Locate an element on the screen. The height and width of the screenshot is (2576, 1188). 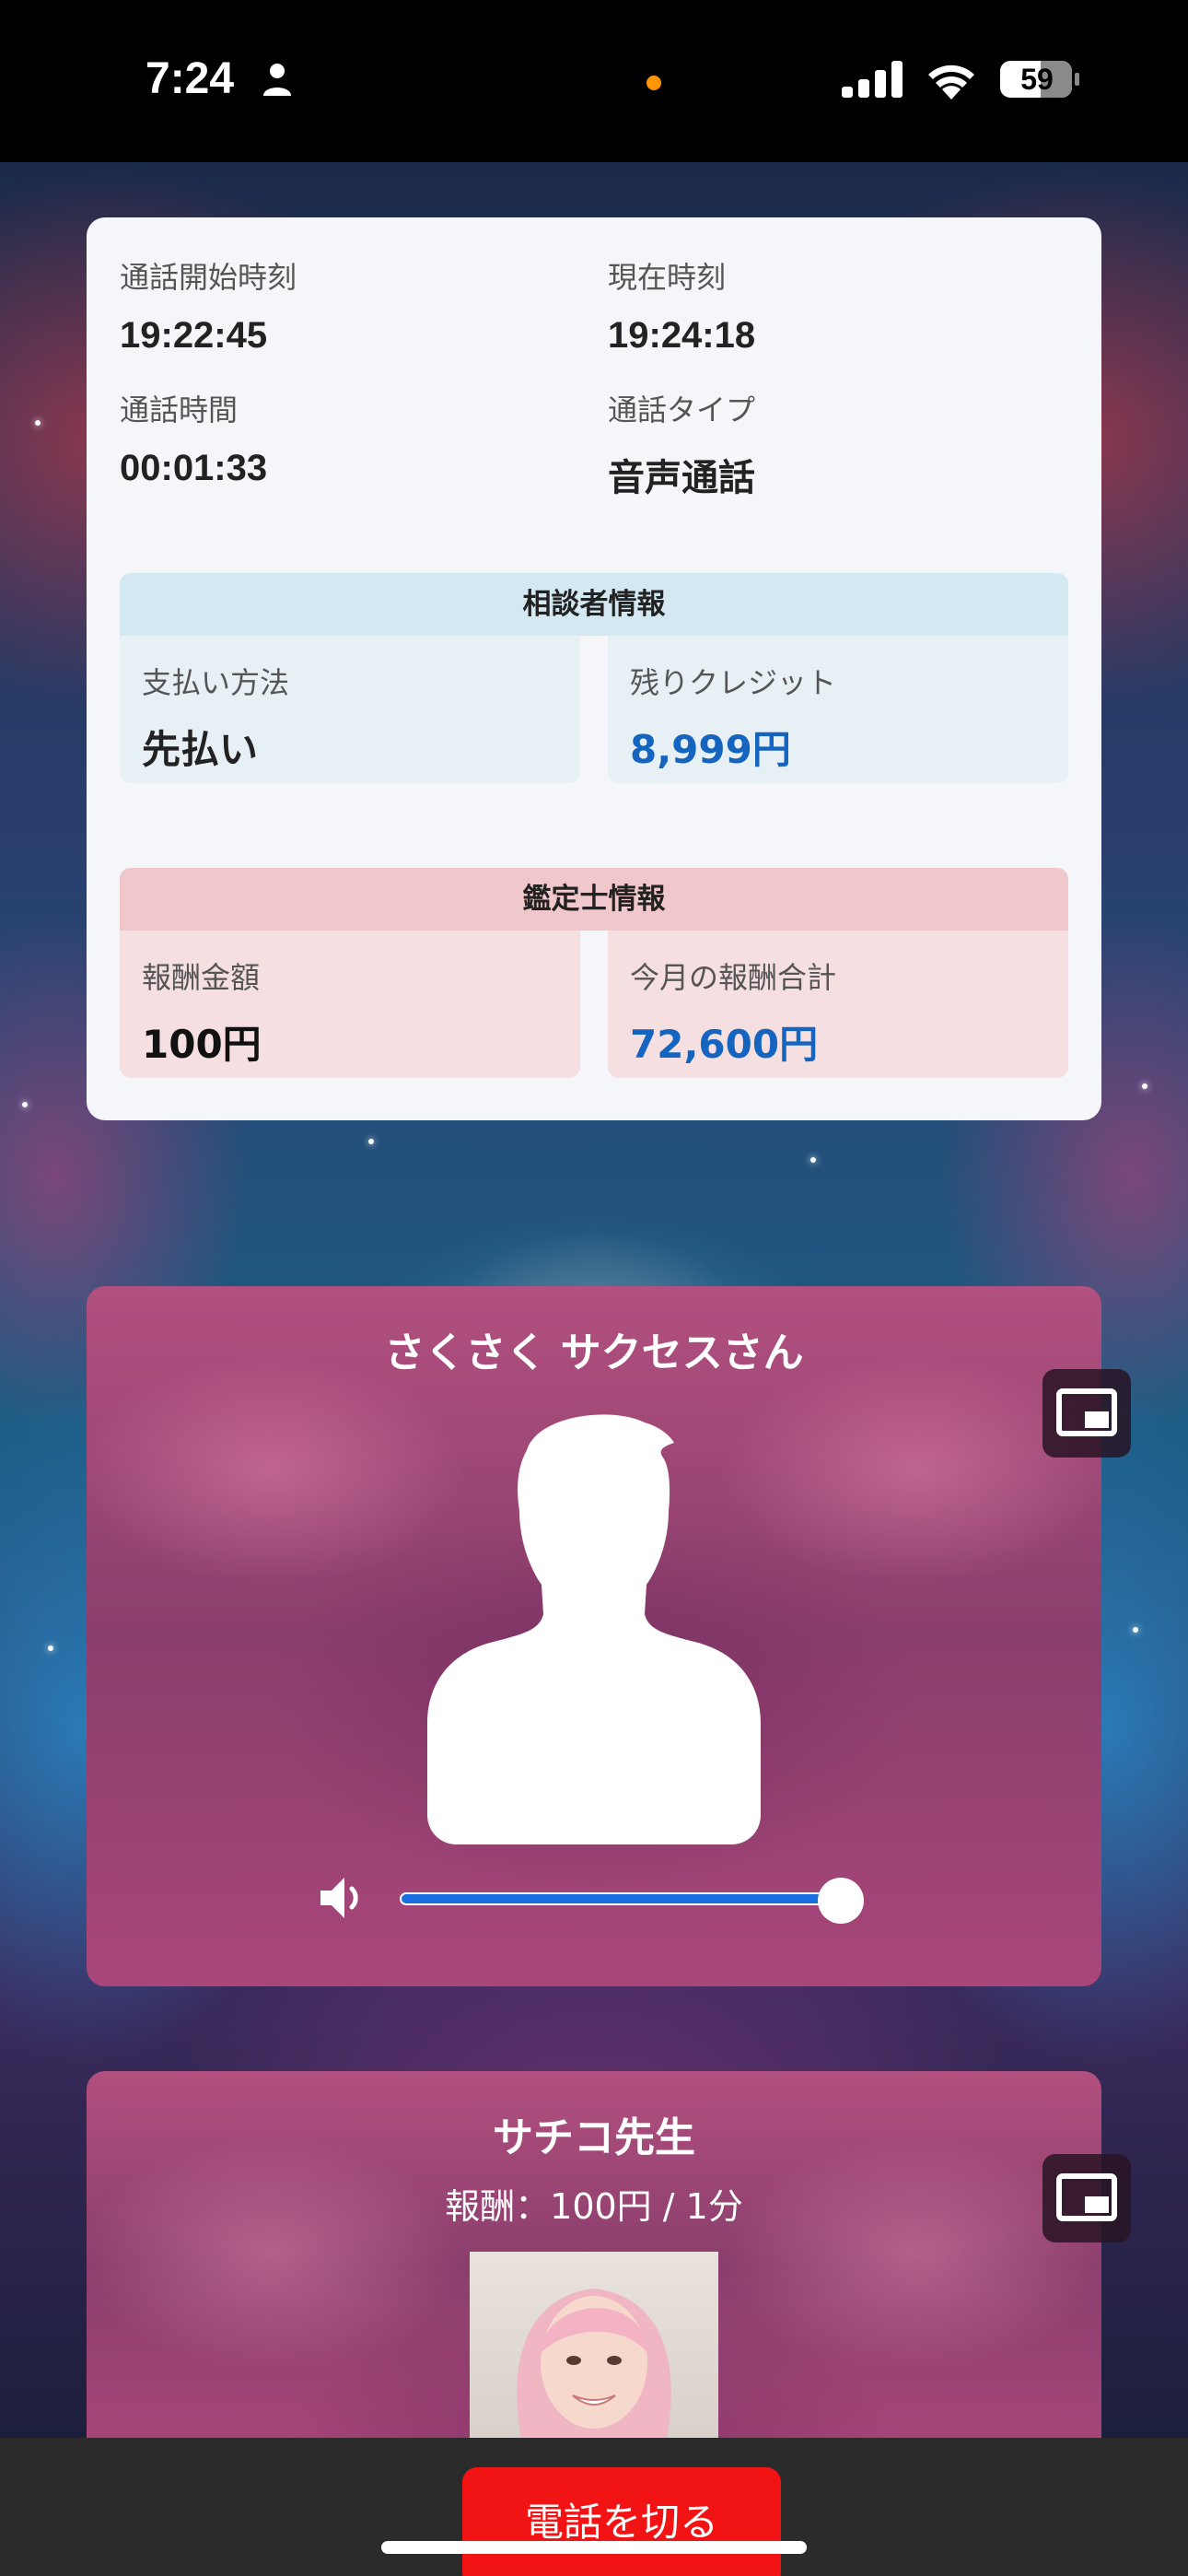
volume-icon is located at coordinates (343, 1898).